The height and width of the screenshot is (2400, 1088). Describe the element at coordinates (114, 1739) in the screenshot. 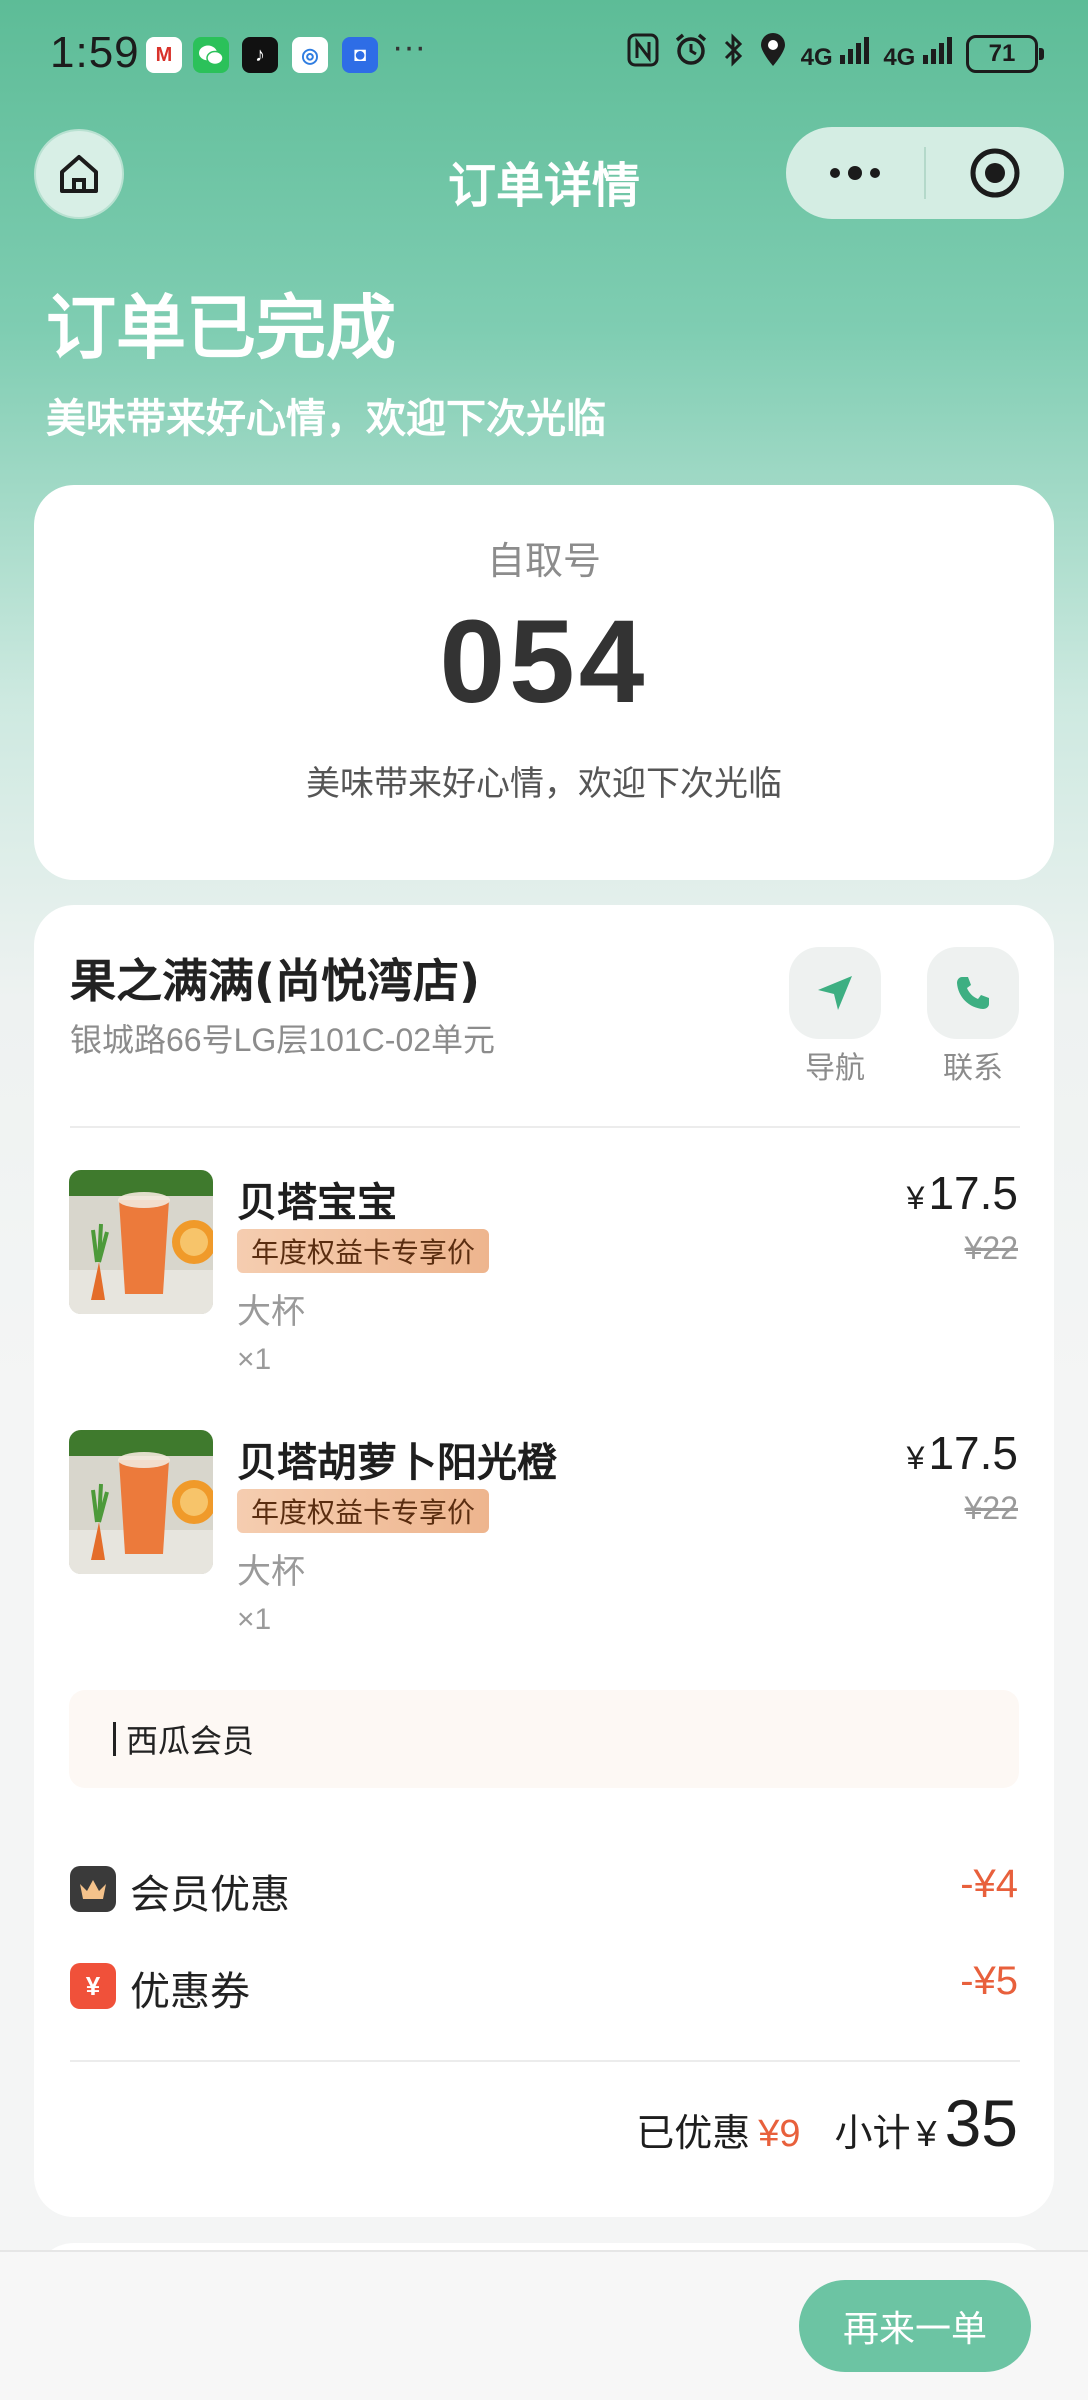

I see `member-bar-marker` at that location.